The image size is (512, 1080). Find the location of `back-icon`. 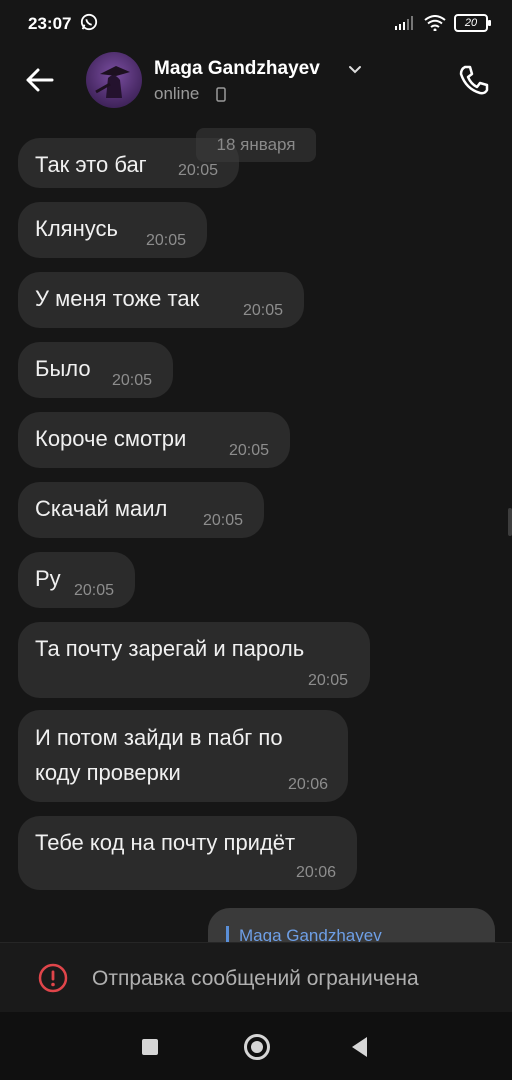

back-icon is located at coordinates (359, 1047).